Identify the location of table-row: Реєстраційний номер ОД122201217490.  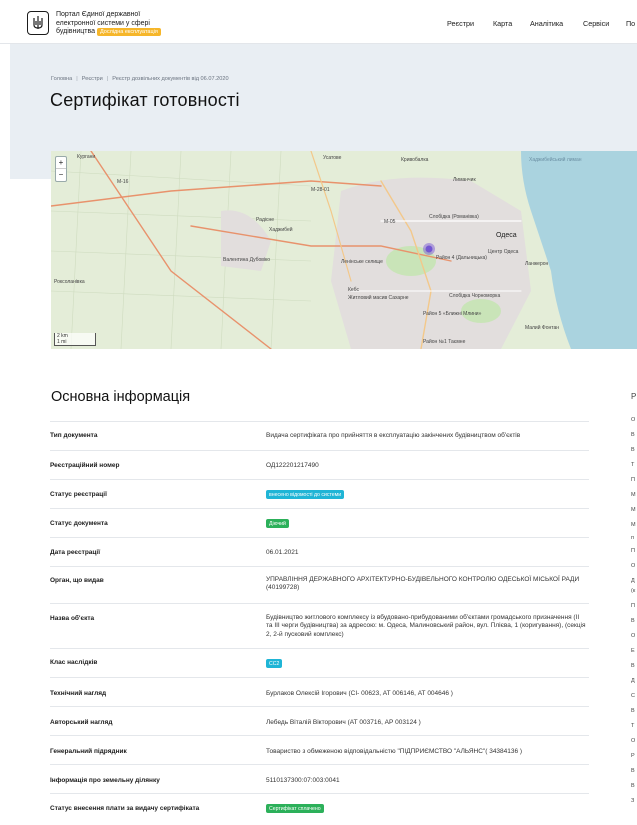
(319, 464).